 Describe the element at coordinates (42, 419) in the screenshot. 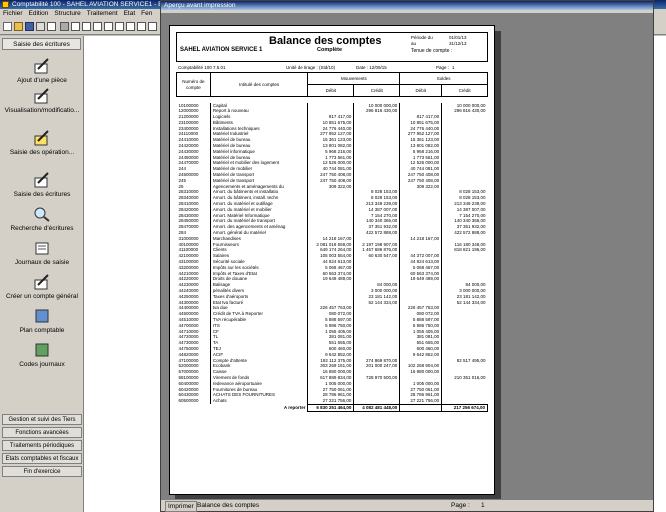

I see `gestion-tiers-button: Gestion et suivi des Tiers` at that location.